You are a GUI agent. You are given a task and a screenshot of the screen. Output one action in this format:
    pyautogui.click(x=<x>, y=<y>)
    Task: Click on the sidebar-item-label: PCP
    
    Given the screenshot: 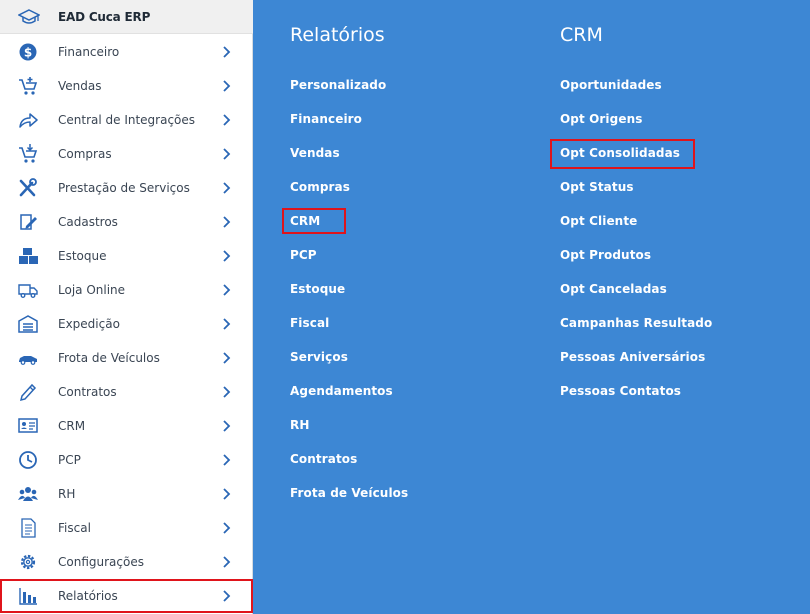 What is the action you would take?
    pyautogui.click(x=69, y=460)
    